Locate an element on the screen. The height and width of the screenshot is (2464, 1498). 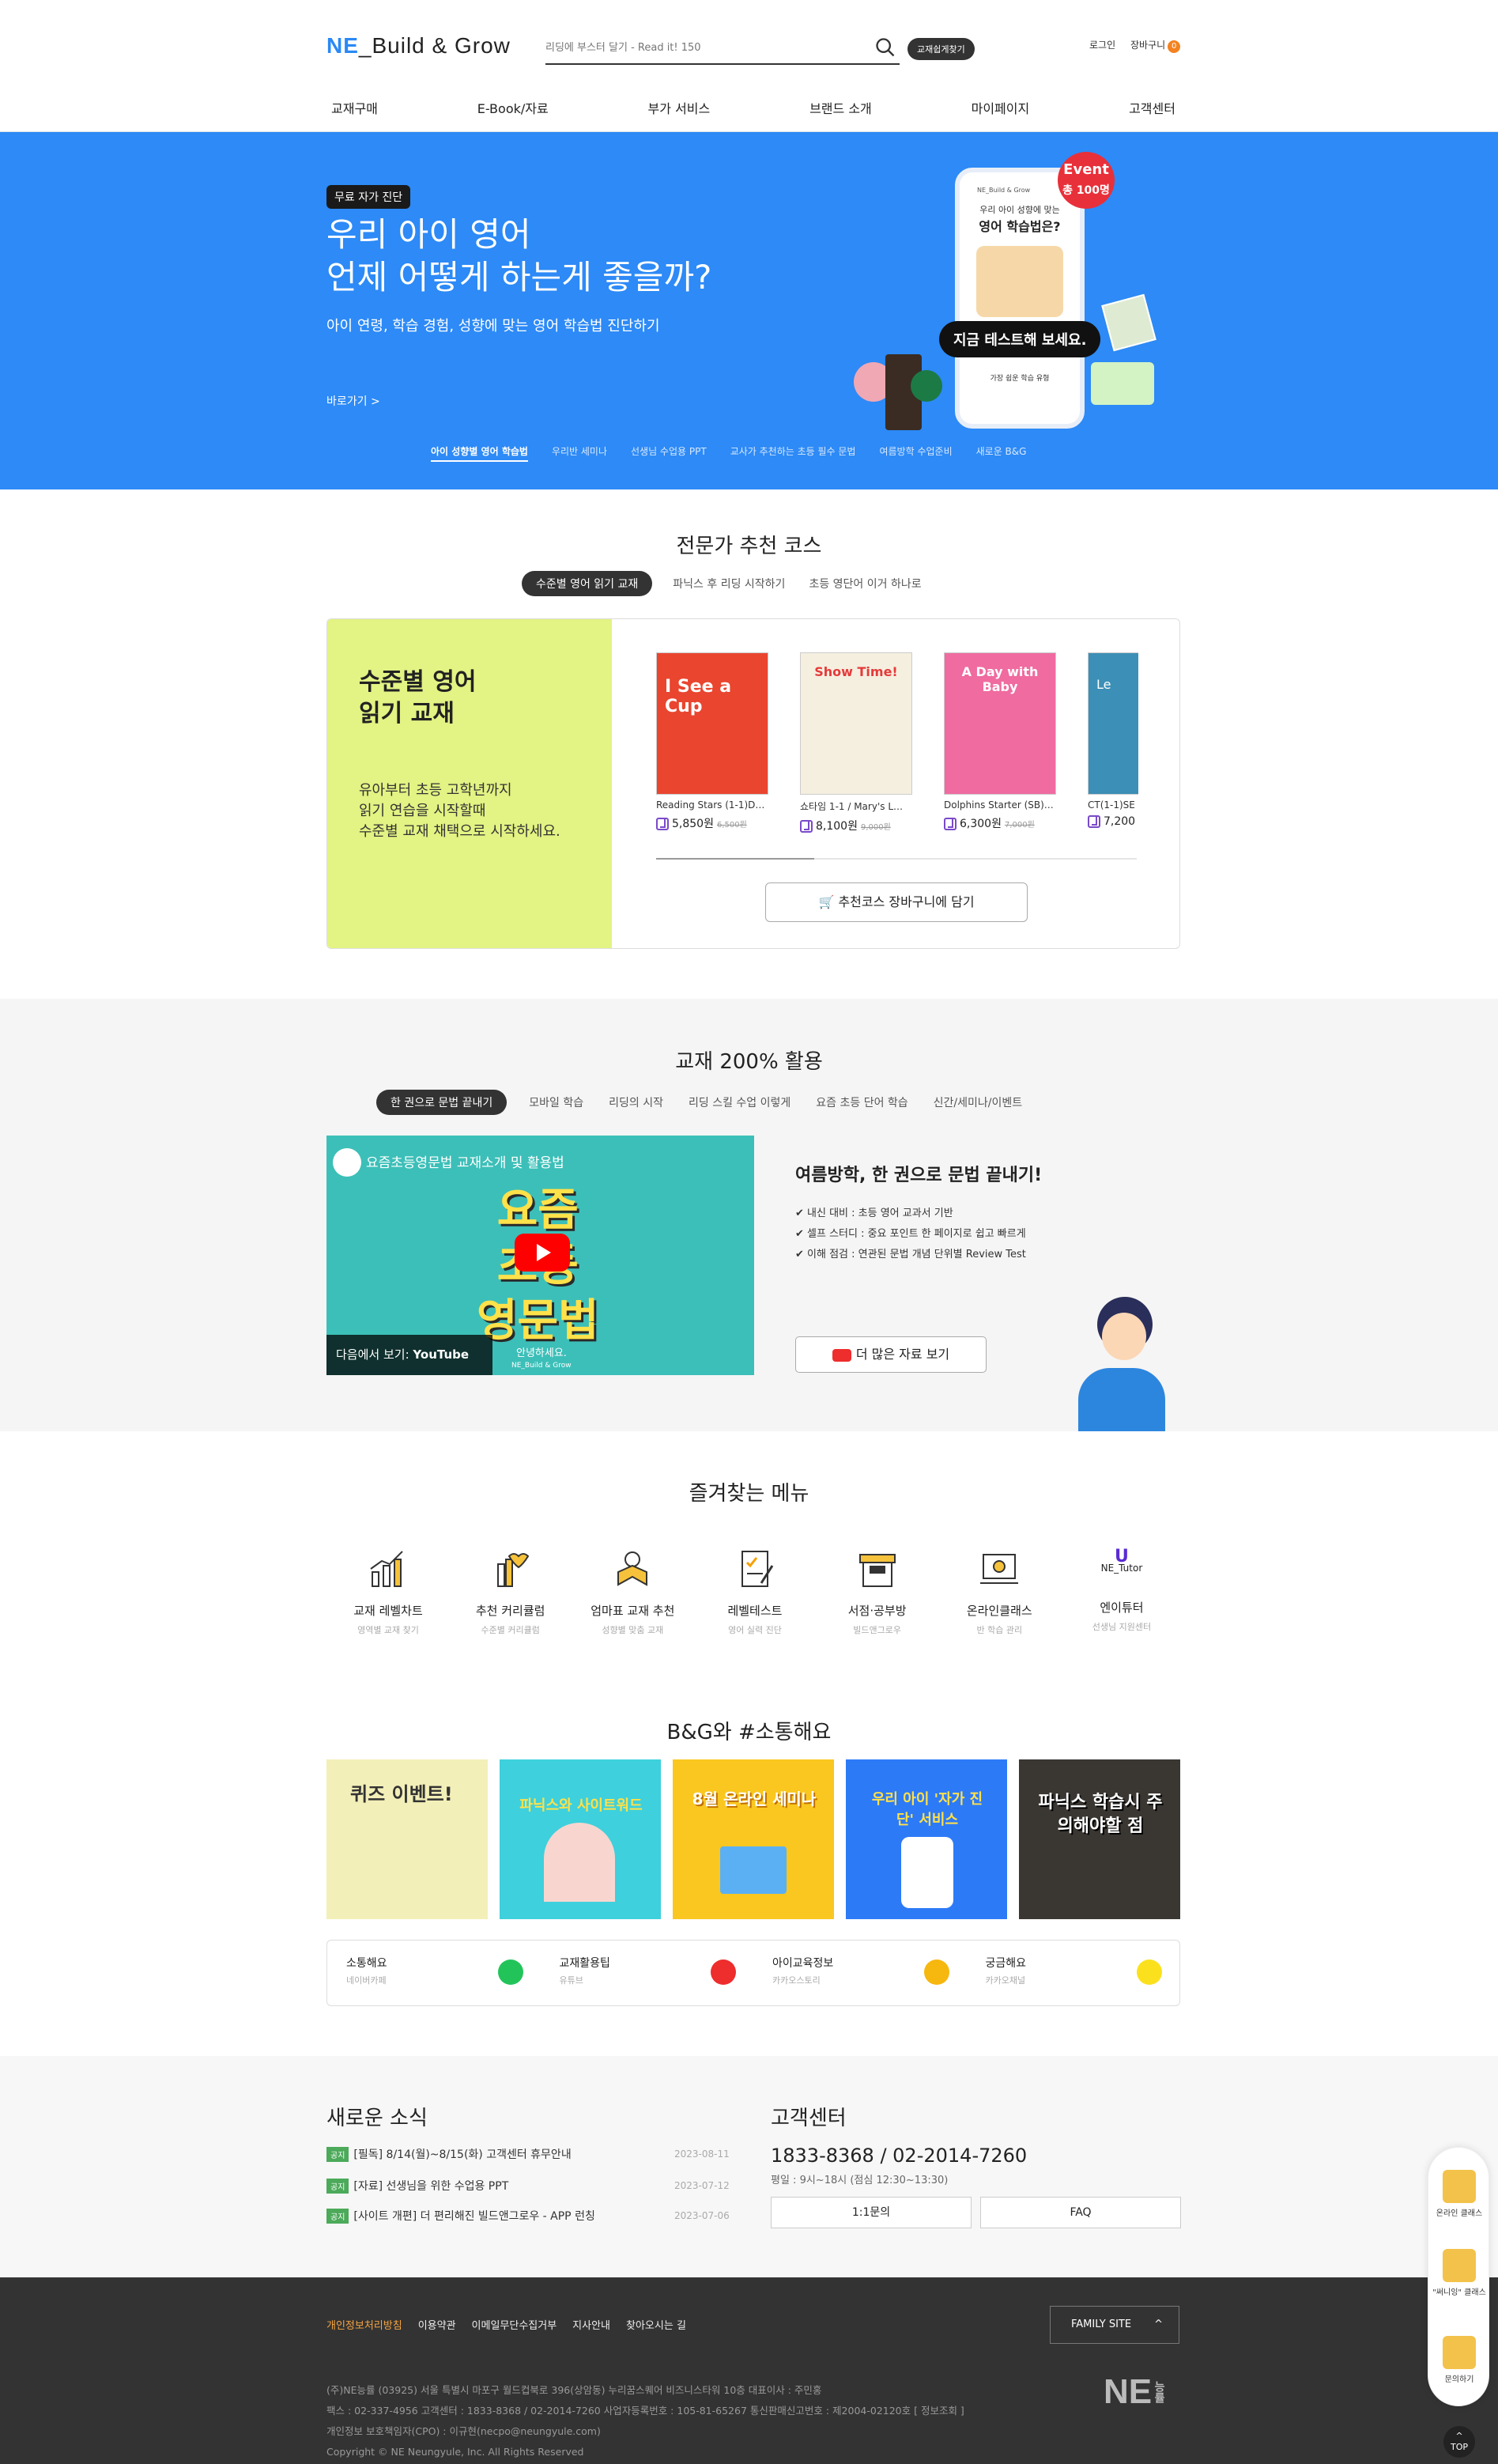
more-materials-button: 더 많은 자료 보기 is located at coordinates (891, 1354).